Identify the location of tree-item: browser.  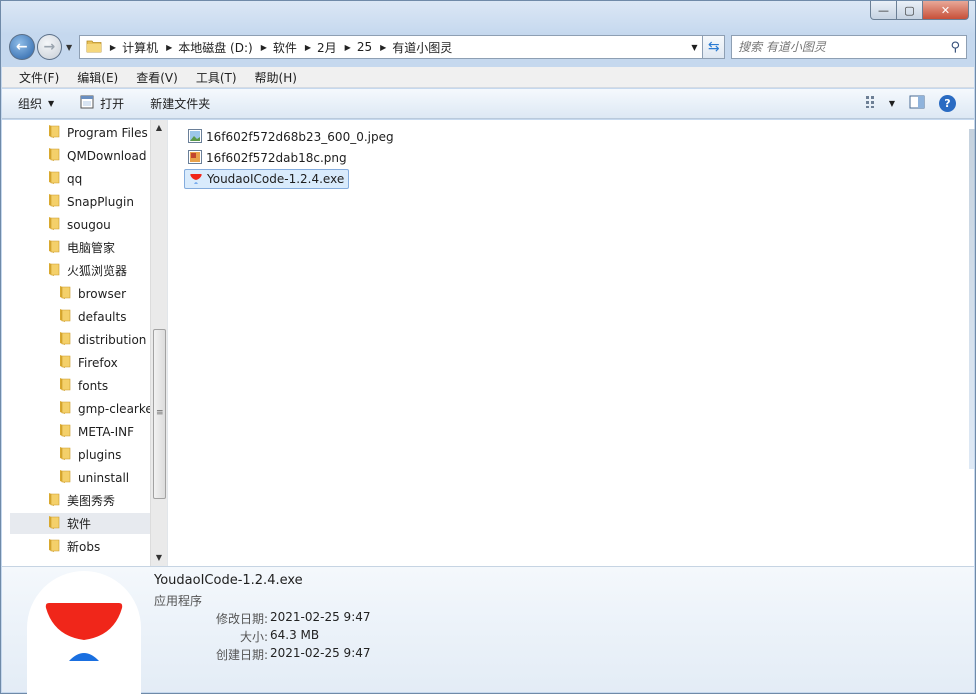
(92, 293).